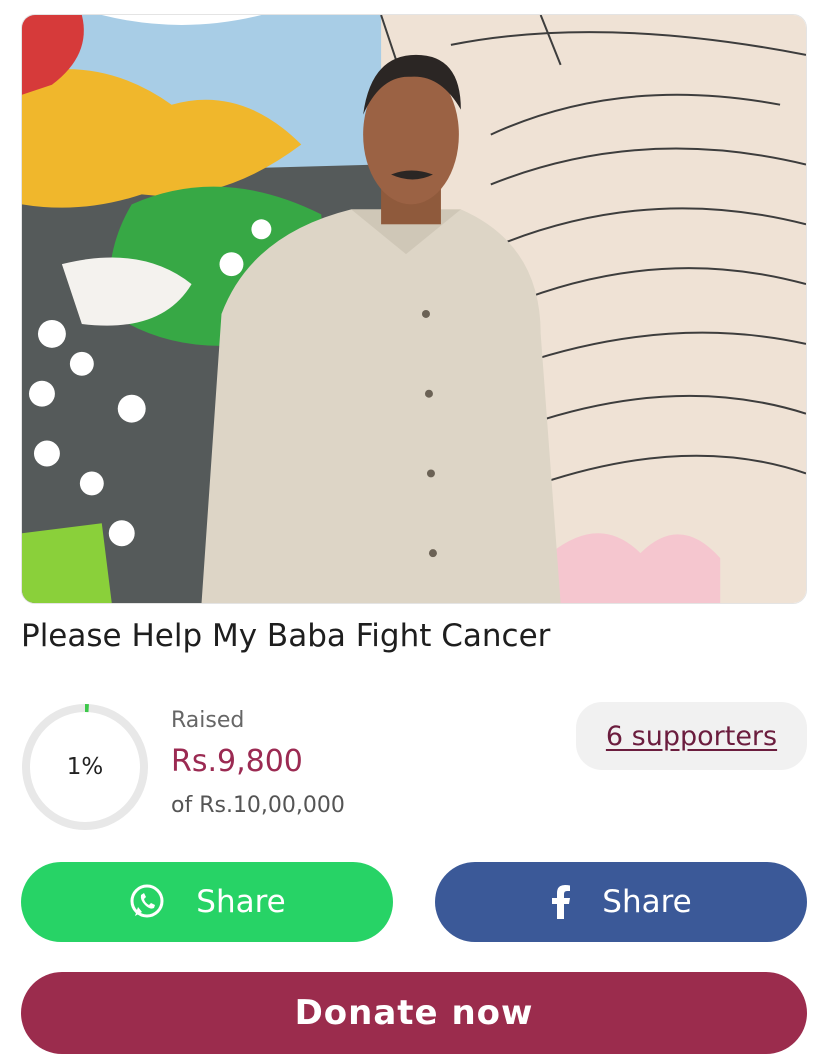 The width and height of the screenshot is (827, 1064). I want to click on progress-percent: 1%, so click(85, 767).